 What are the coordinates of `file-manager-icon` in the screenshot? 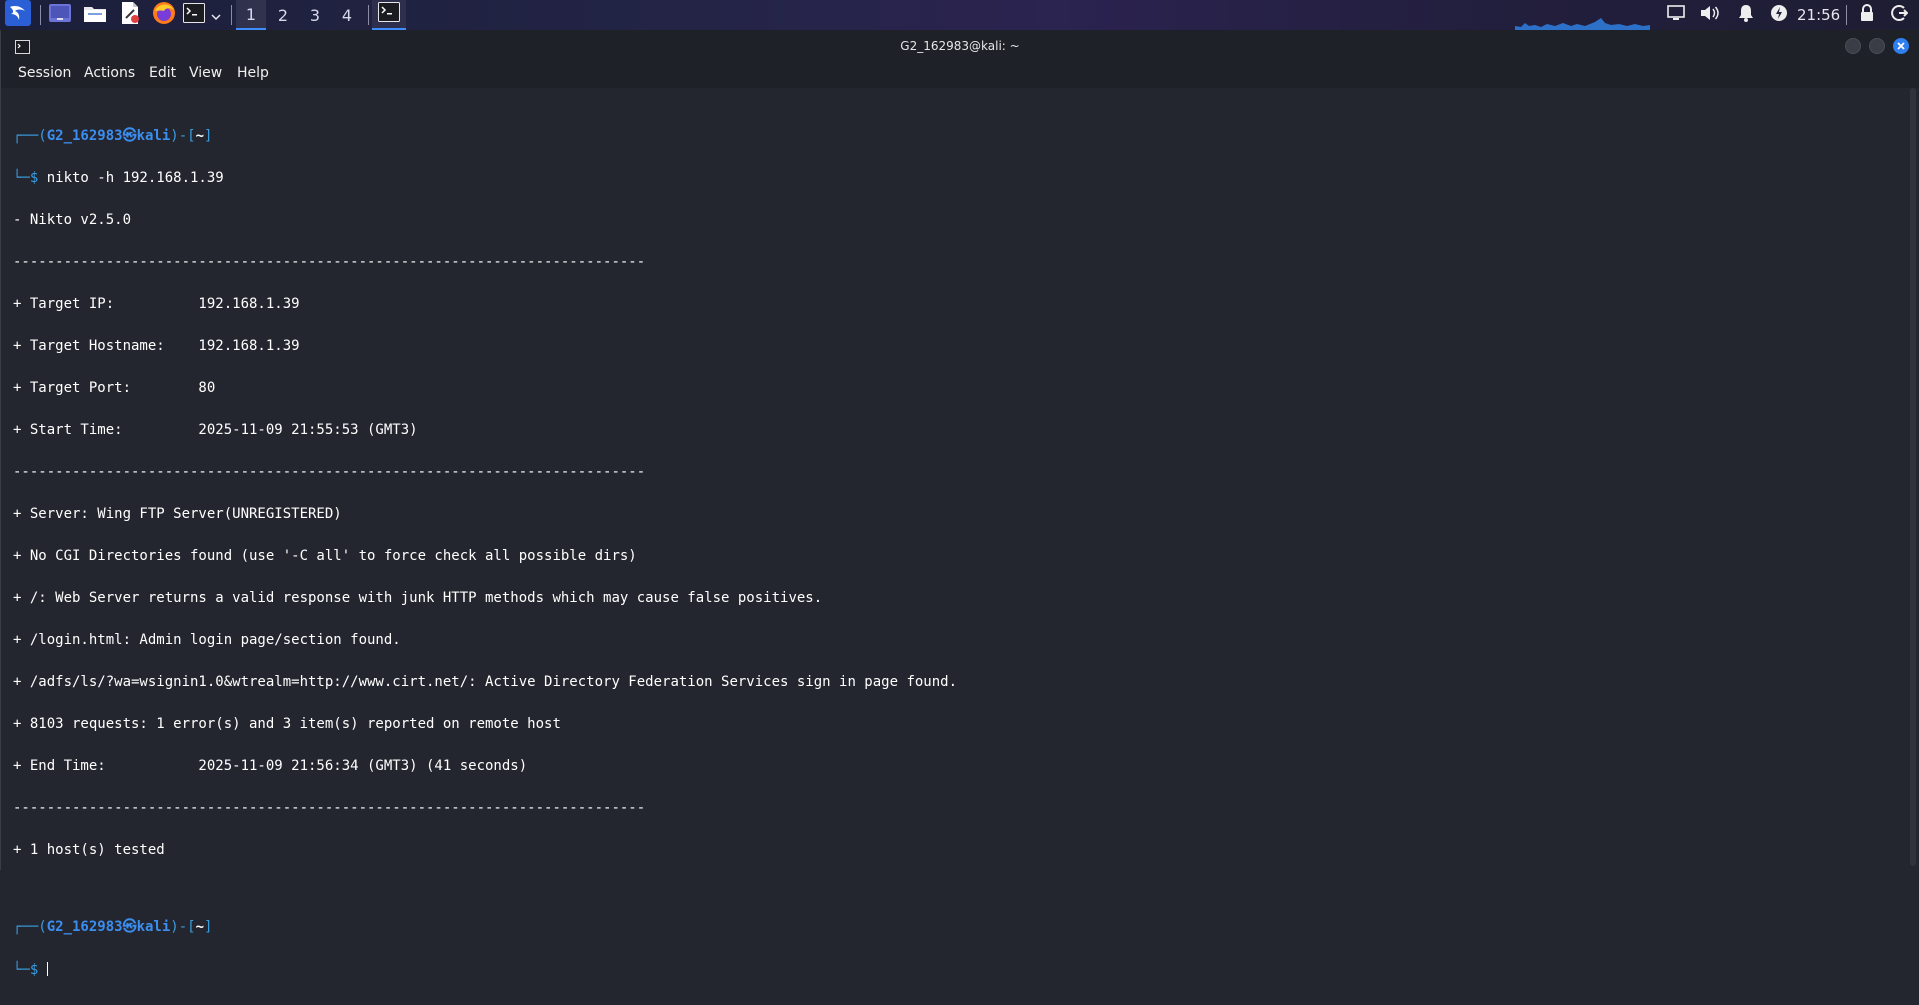 It's located at (95, 15).